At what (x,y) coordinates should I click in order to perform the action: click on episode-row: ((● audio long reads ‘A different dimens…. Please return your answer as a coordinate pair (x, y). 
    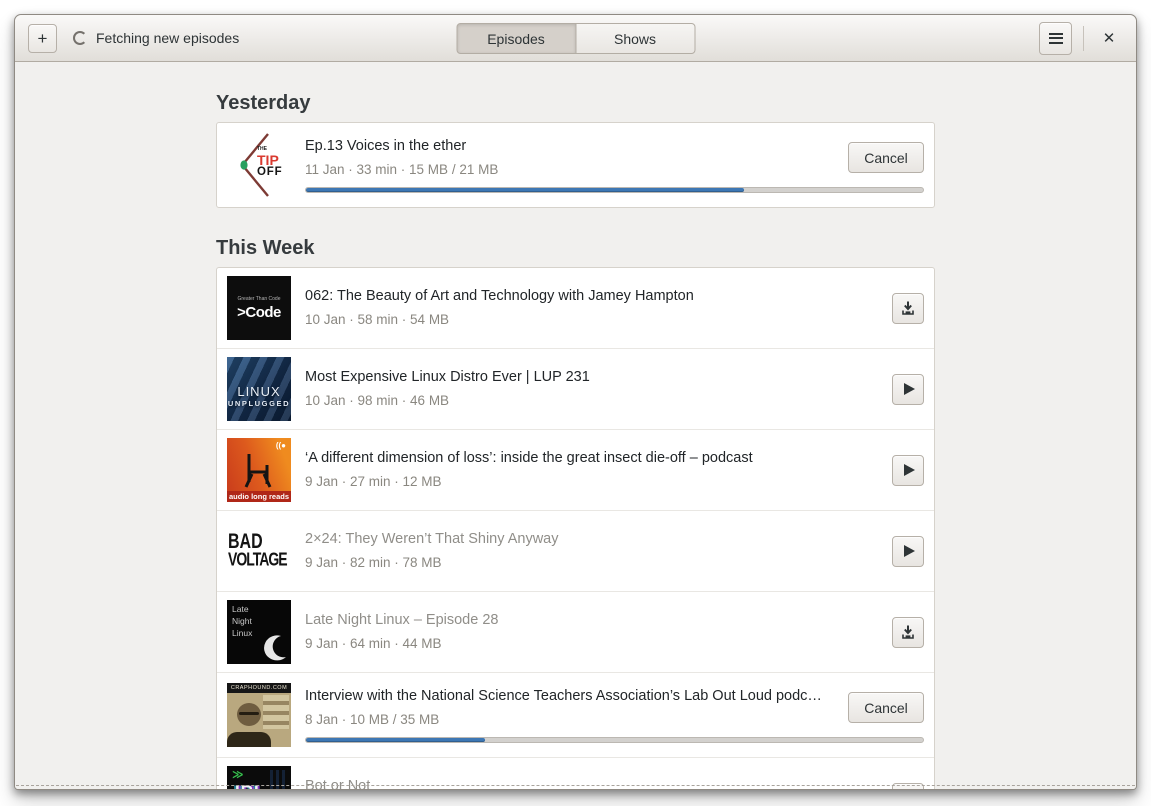
    Looking at the image, I should click on (575, 469).